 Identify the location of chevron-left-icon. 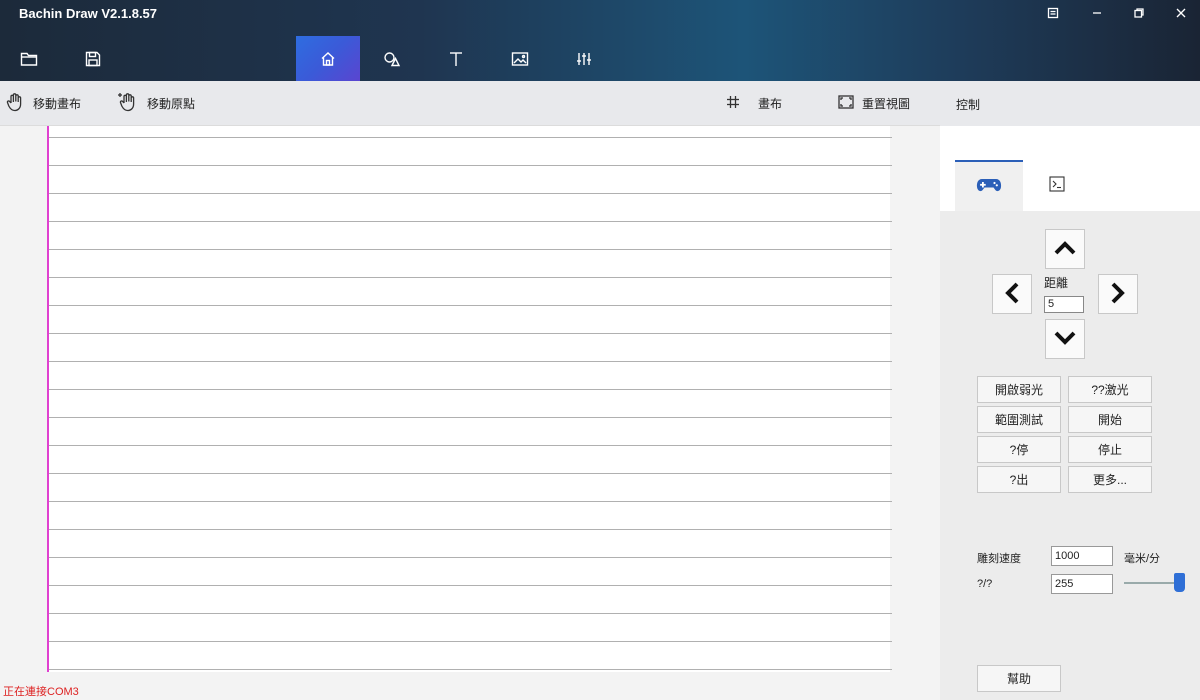
(1012, 294).